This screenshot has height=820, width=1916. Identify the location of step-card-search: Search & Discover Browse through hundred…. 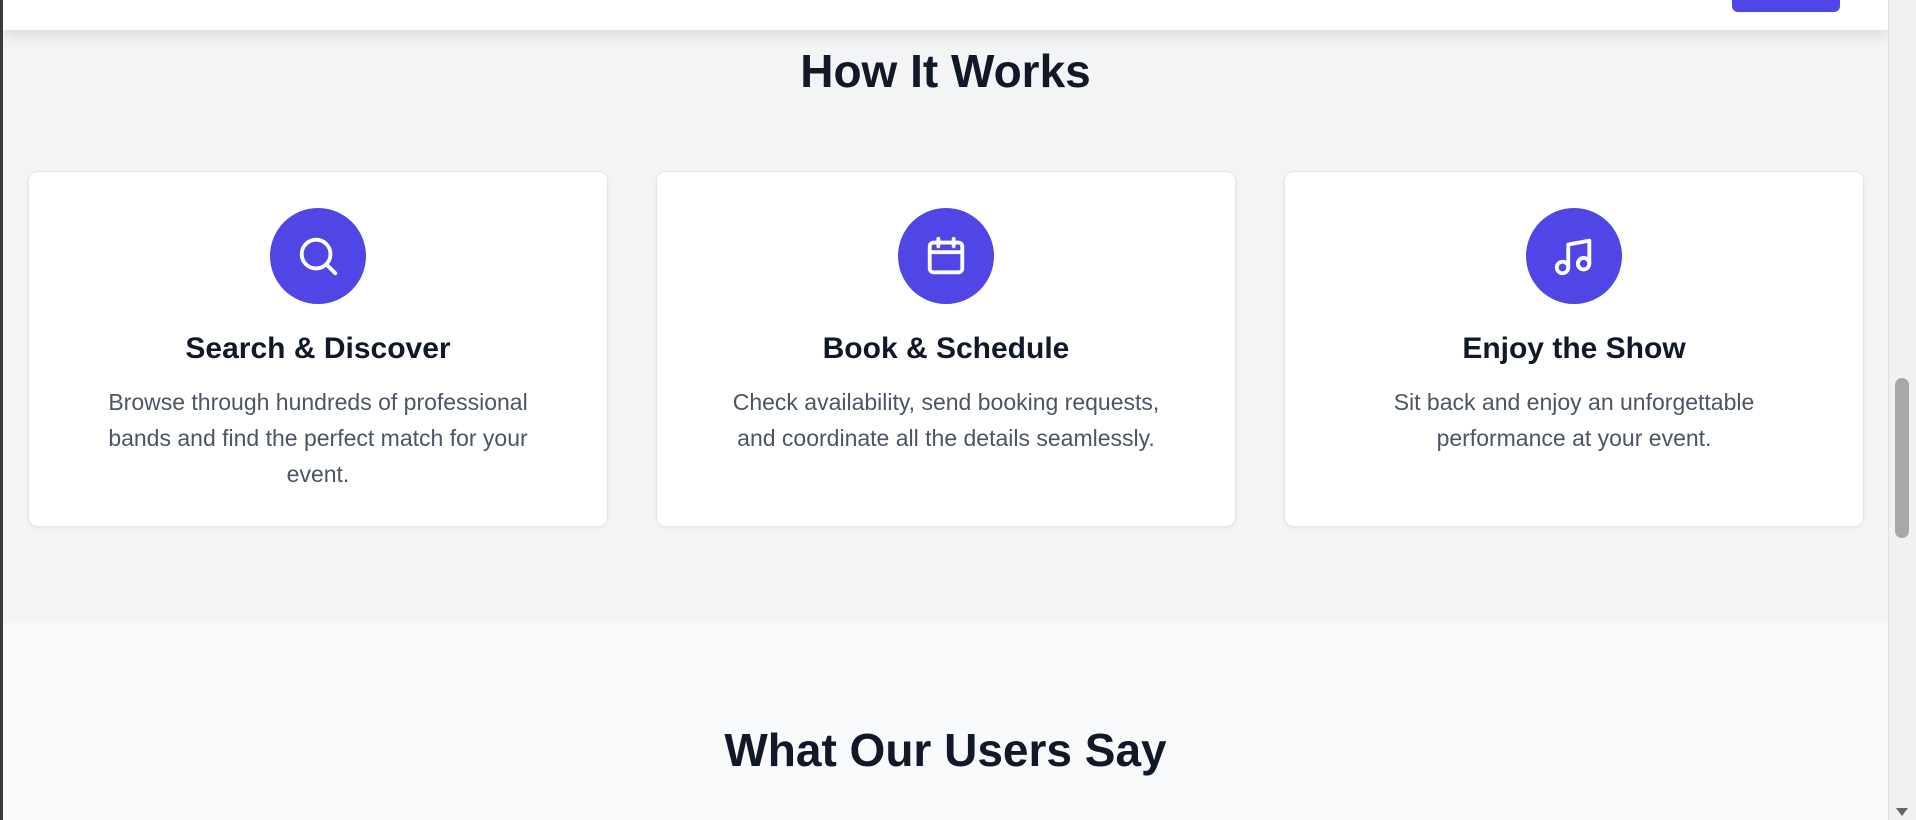
(318, 349).